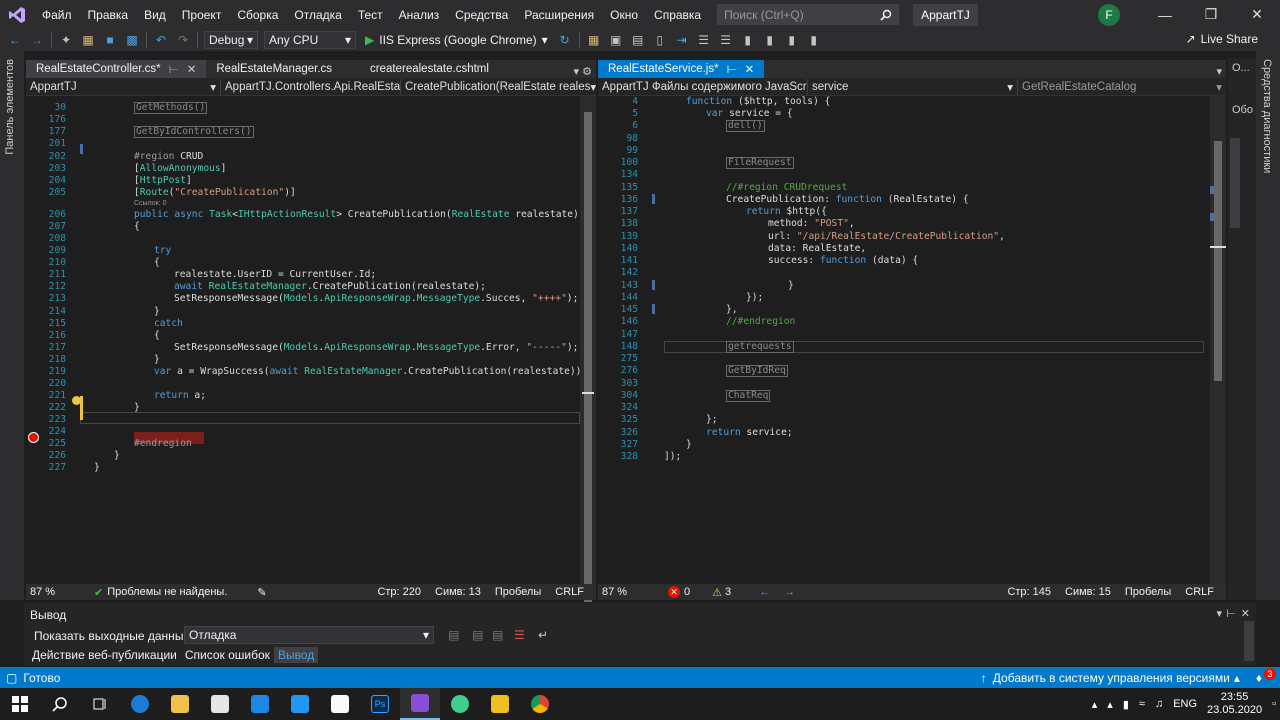 Image resolution: width=1280 pixels, height=720 pixels. What do you see at coordinates (565, 40) in the screenshot?
I see `refresh-icon: ↻` at bounding box center [565, 40].